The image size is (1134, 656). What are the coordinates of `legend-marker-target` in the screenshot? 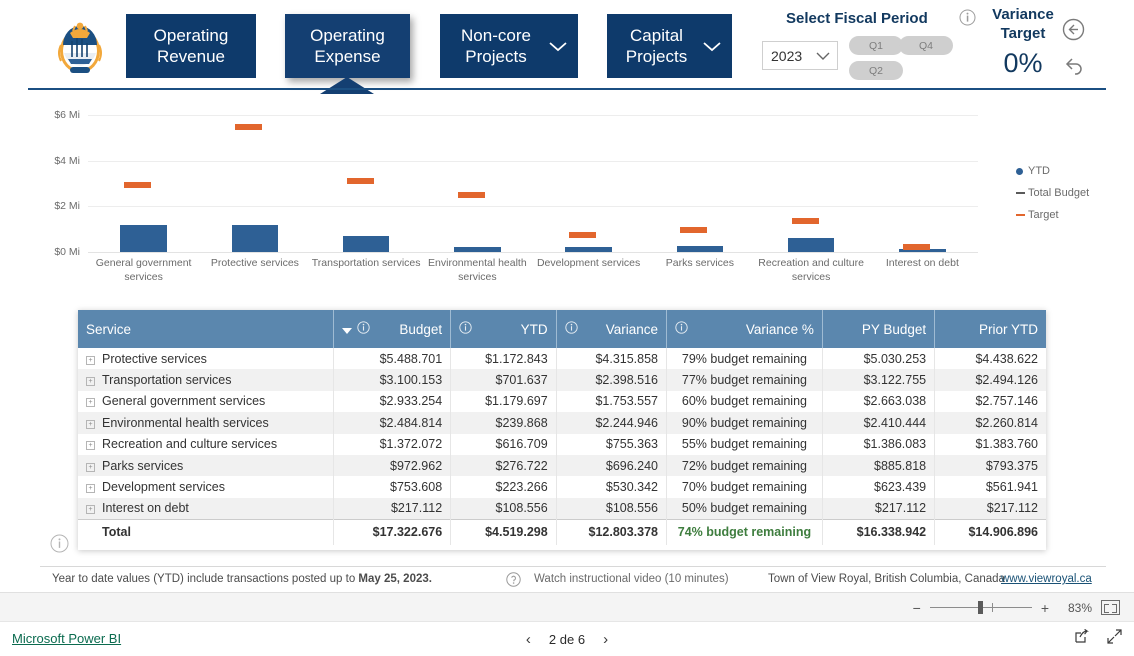 It's located at (1020, 215).